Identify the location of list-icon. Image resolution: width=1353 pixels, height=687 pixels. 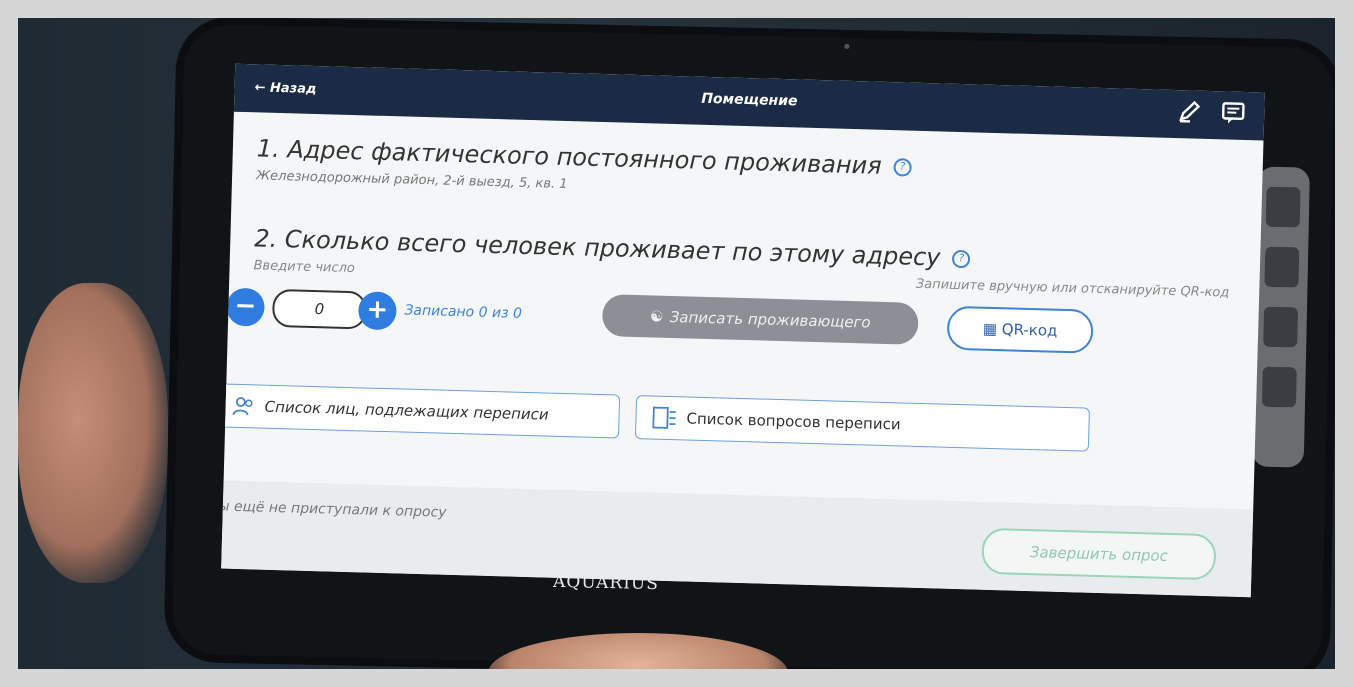
(664, 417).